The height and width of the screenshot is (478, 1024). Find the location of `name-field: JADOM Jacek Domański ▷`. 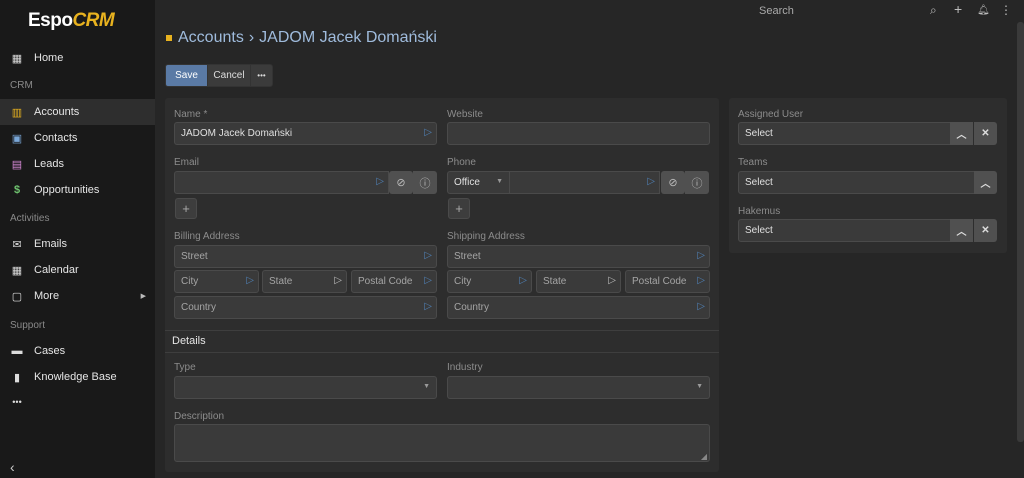

name-field: JADOM Jacek Domański ▷ is located at coordinates (305, 133).